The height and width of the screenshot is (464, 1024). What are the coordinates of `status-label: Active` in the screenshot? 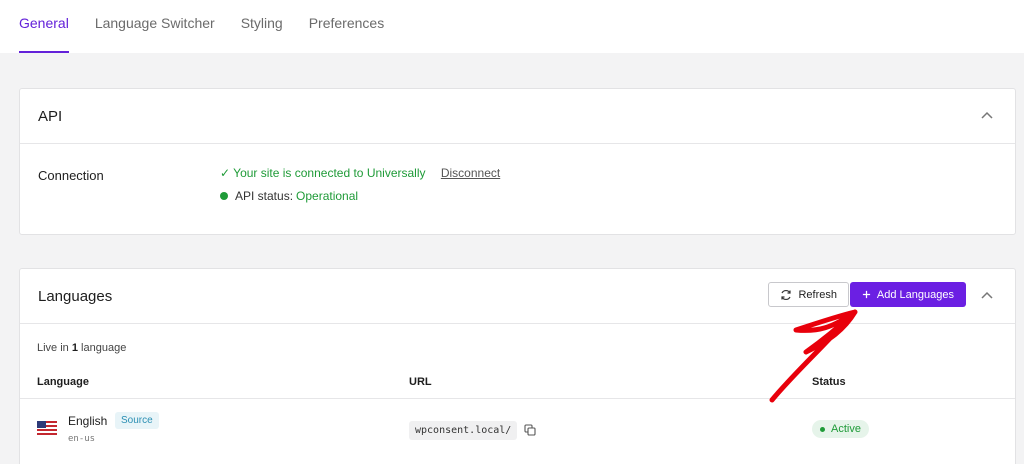 It's located at (846, 429).